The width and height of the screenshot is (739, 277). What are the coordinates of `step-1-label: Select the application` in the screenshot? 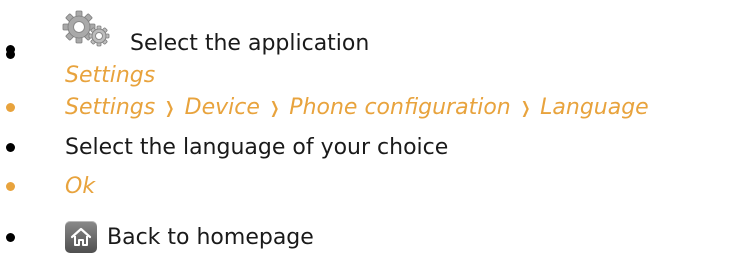 It's located at (250, 43).